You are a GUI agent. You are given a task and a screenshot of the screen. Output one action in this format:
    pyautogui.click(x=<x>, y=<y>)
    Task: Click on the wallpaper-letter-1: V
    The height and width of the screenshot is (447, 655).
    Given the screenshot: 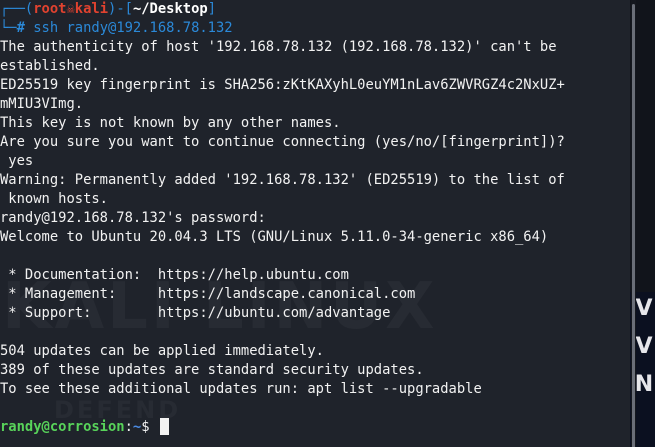 What is the action you would take?
    pyautogui.click(x=644, y=308)
    